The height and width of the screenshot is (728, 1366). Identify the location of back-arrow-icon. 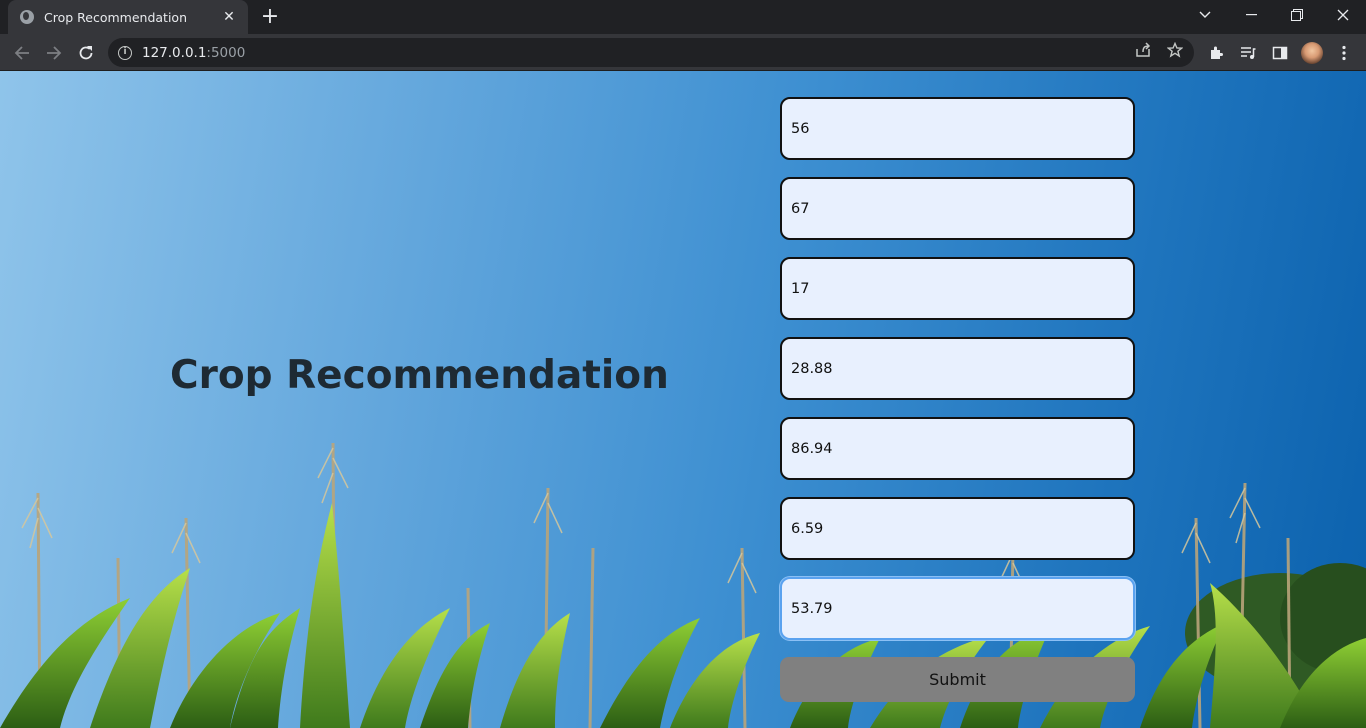
(22, 53).